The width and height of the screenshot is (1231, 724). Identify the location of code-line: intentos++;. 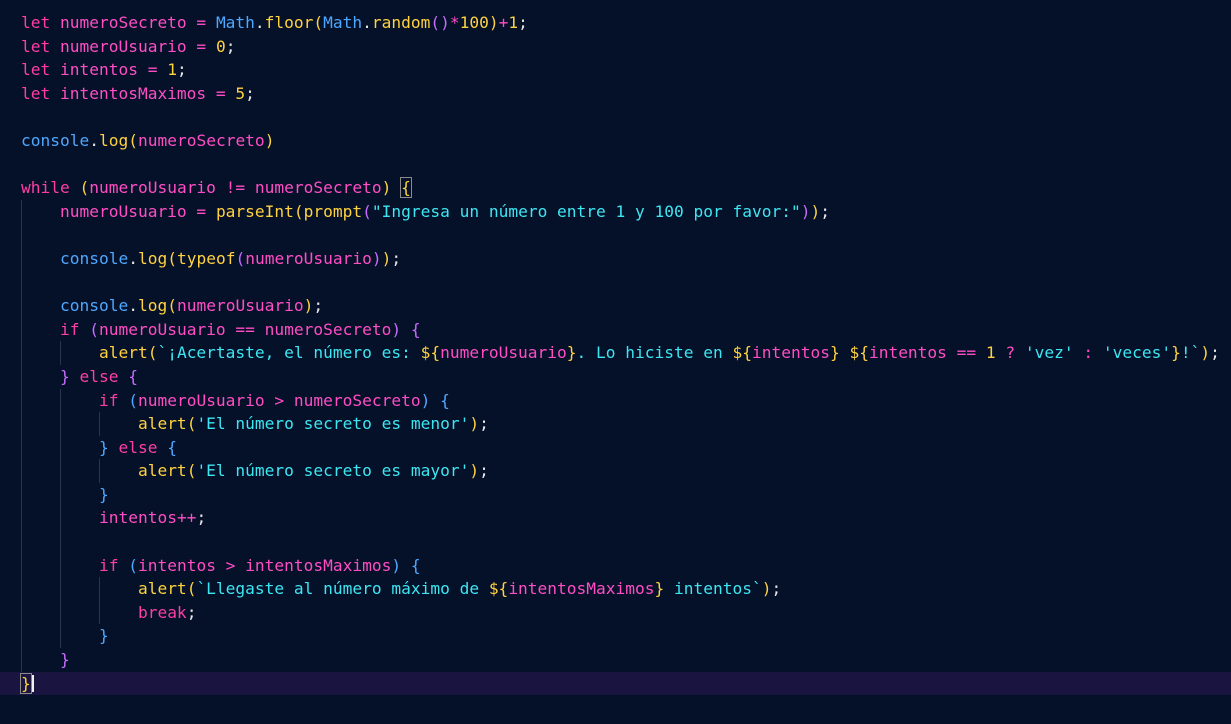
(626, 518).